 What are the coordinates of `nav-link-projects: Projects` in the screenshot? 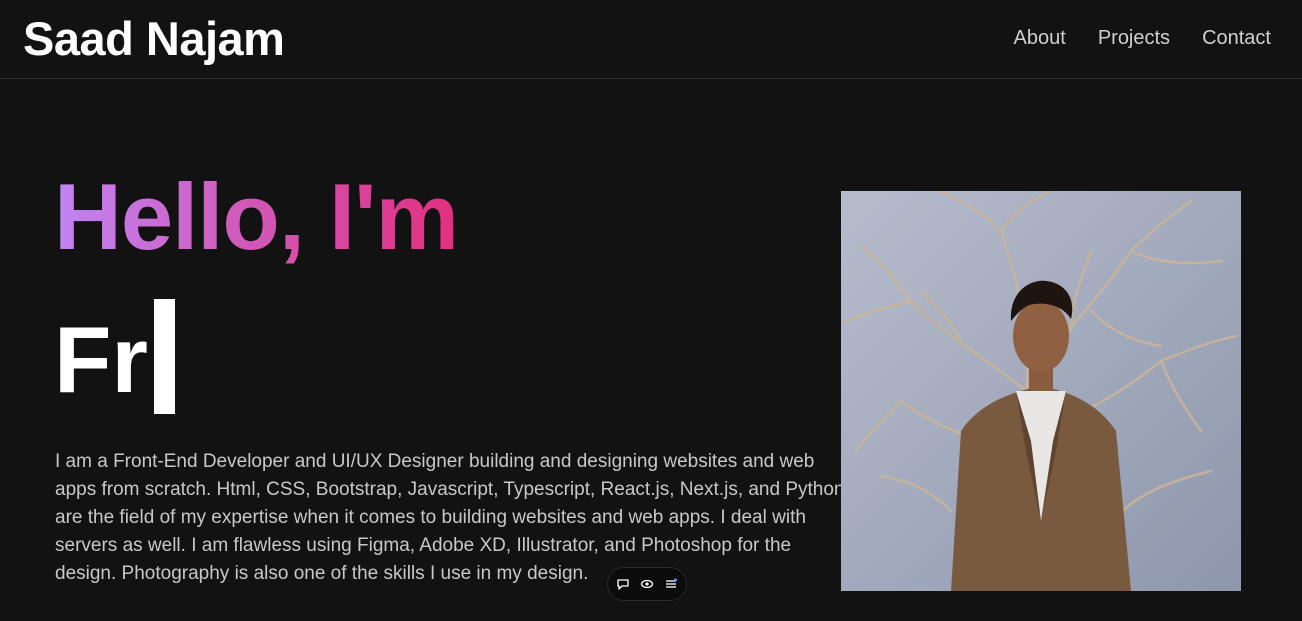 It's located at (1134, 38).